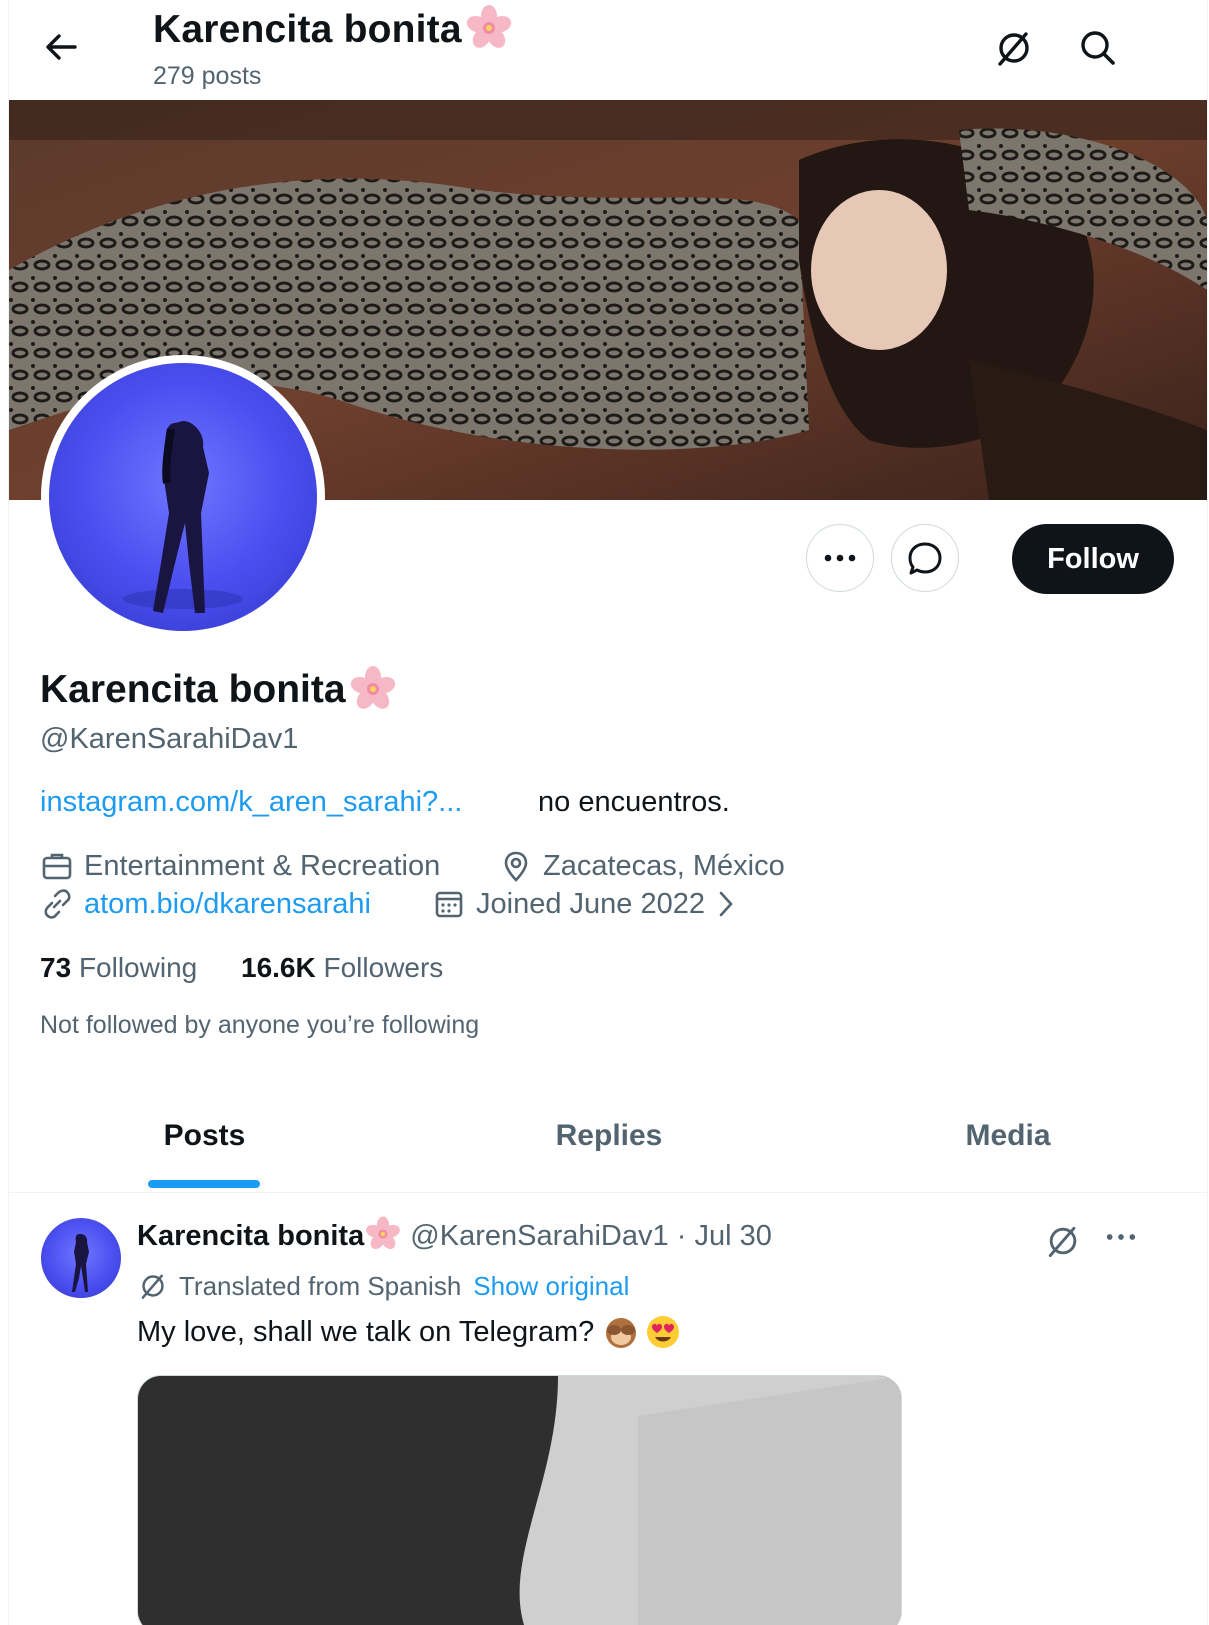 Image resolution: width=1209 pixels, height=1625 pixels. I want to click on follow-button: Follow, so click(1093, 559).